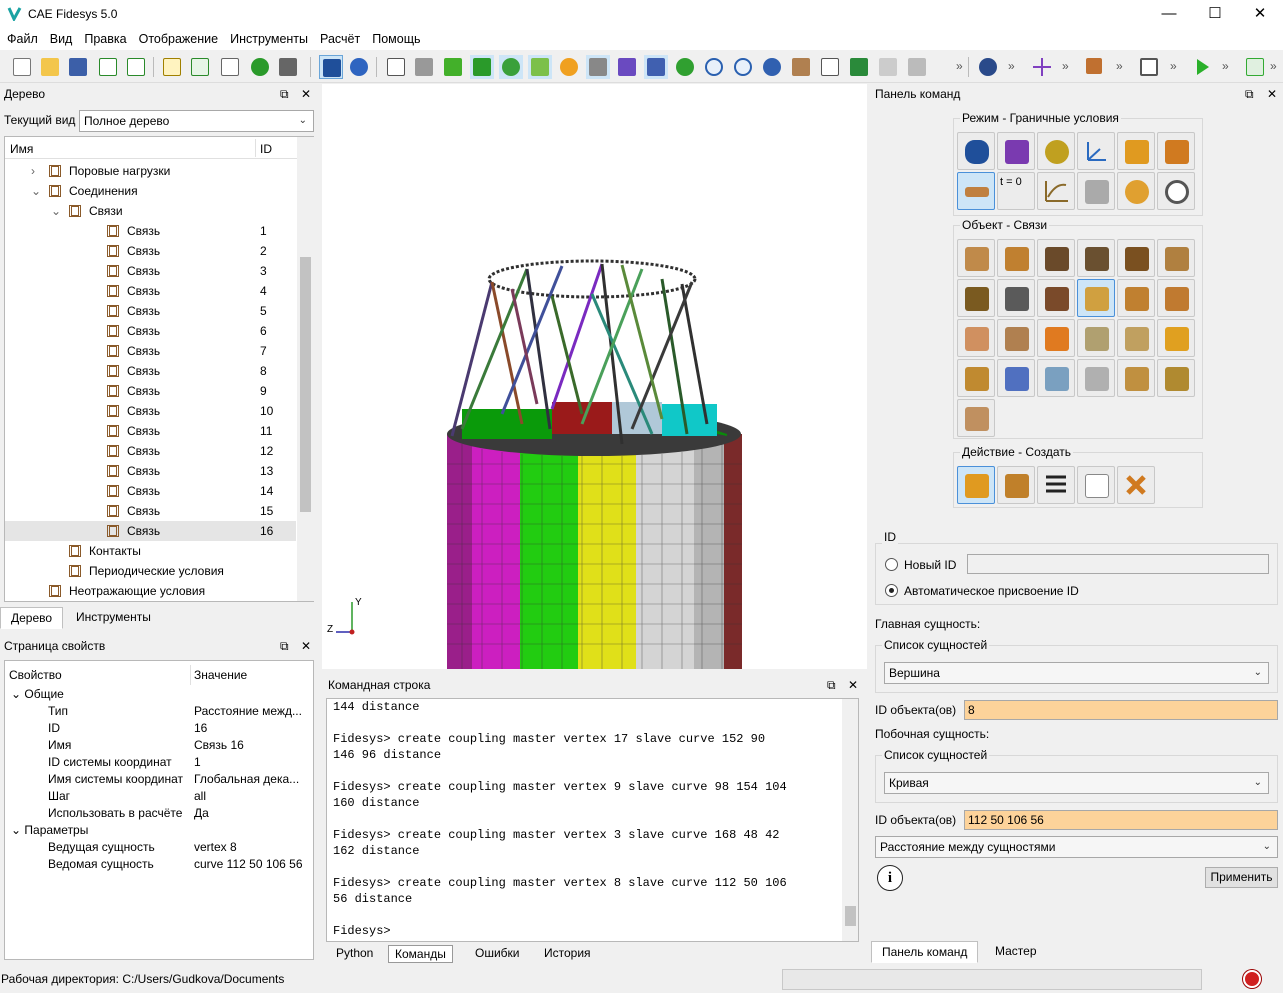 This screenshot has width=1283, height=993. What do you see at coordinates (150, 491) in the screenshot?
I see `tree-item-coupling-14: Связь 14` at bounding box center [150, 491].